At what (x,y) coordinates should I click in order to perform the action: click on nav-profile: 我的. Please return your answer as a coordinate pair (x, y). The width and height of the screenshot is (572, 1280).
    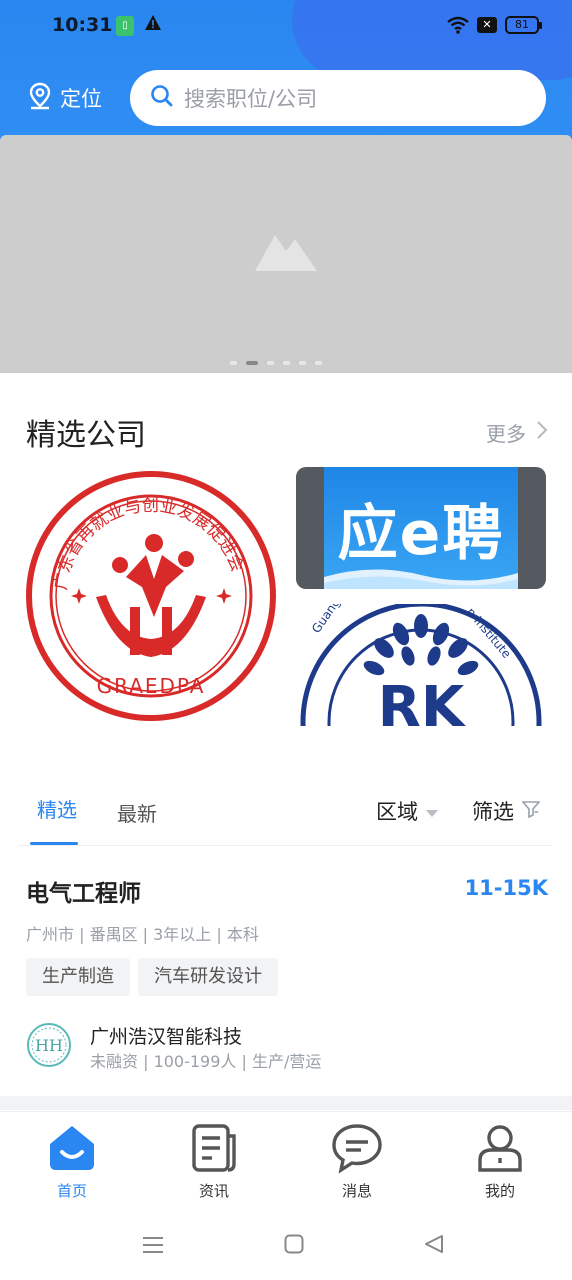
    Looking at the image, I should click on (500, 1161).